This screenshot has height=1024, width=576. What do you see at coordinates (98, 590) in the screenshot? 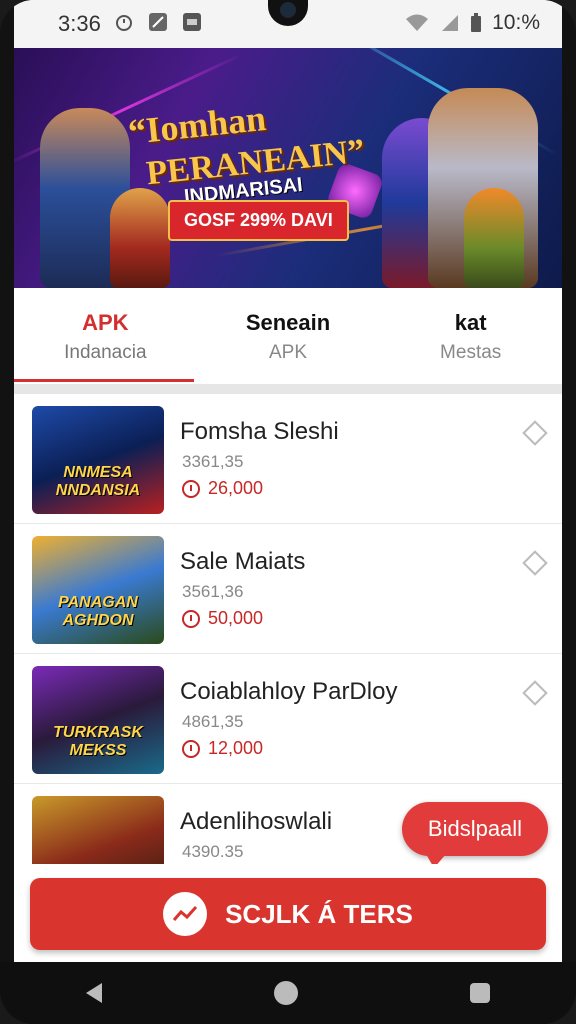
I see `app-thumbnail: PANAGAN AGHDON` at bounding box center [98, 590].